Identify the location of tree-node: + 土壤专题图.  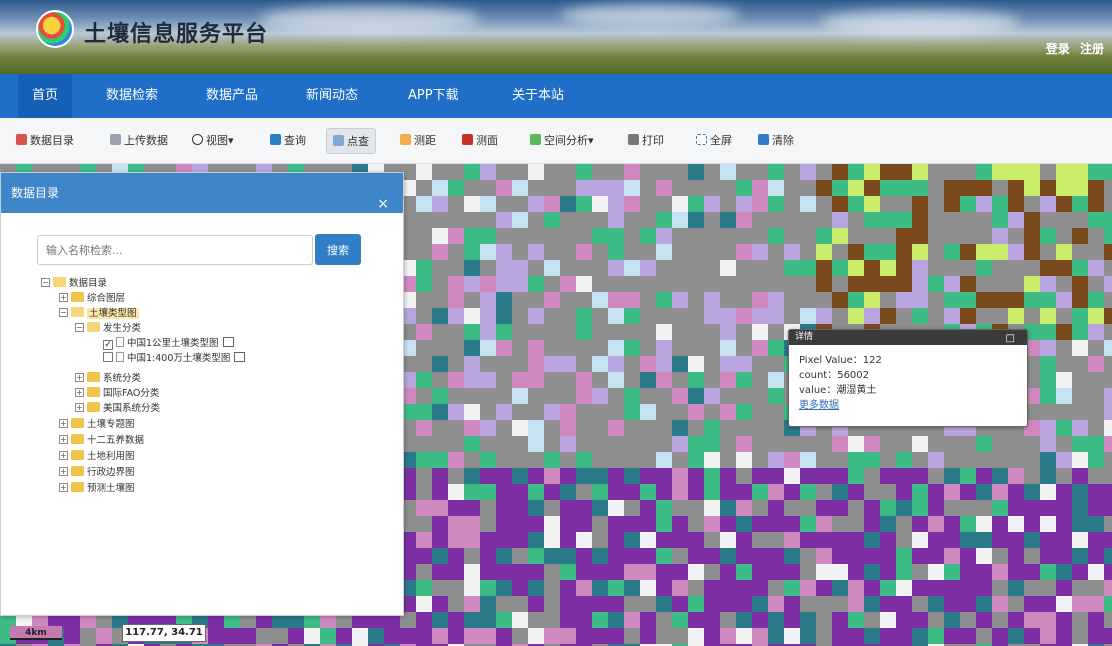
(97, 425).